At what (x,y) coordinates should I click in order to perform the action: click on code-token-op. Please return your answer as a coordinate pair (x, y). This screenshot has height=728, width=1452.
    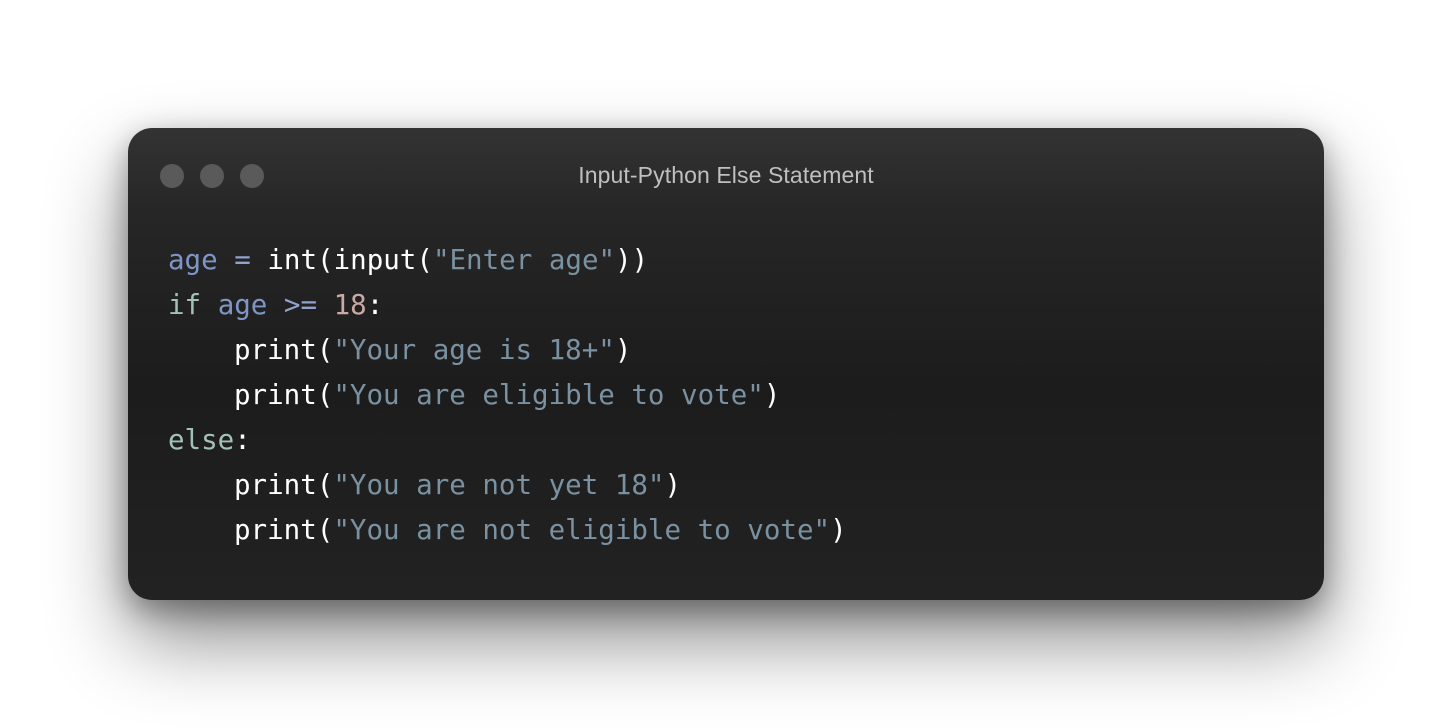
    Looking at the image, I should click on (209, 305).